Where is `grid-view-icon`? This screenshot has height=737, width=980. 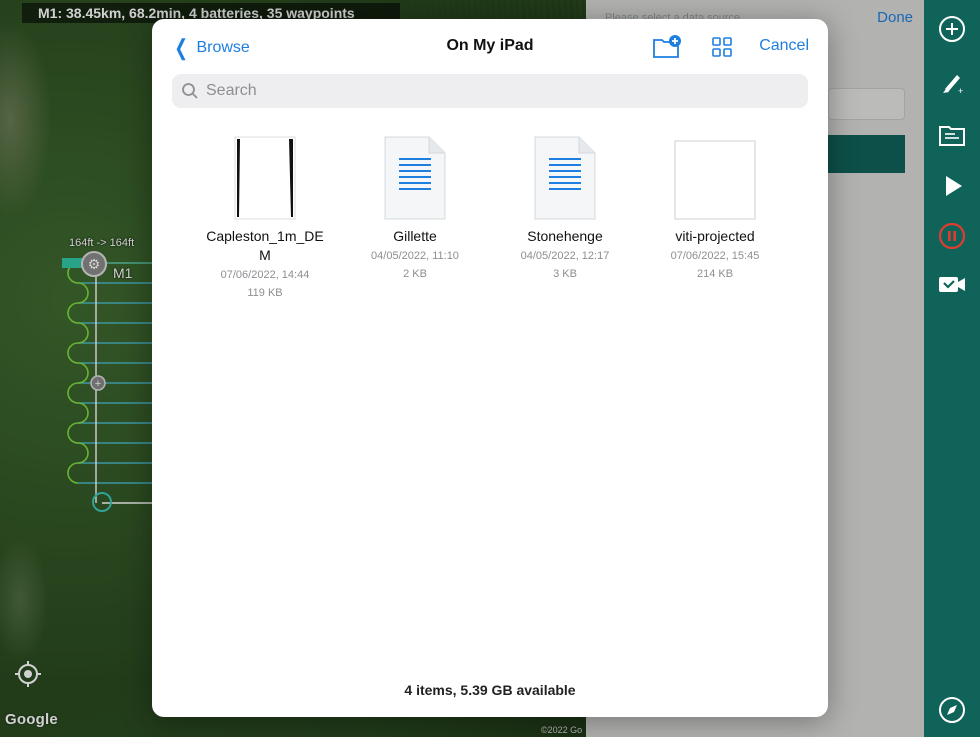 grid-view-icon is located at coordinates (722, 47).